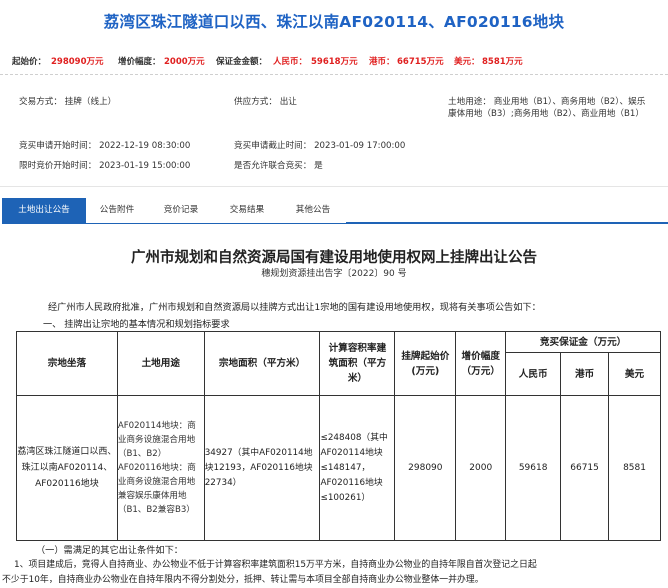  What do you see at coordinates (68, 102) in the screenshot?
I see `trade-method: 交易方式： 挂牌（线上）` at bounding box center [68, 102].